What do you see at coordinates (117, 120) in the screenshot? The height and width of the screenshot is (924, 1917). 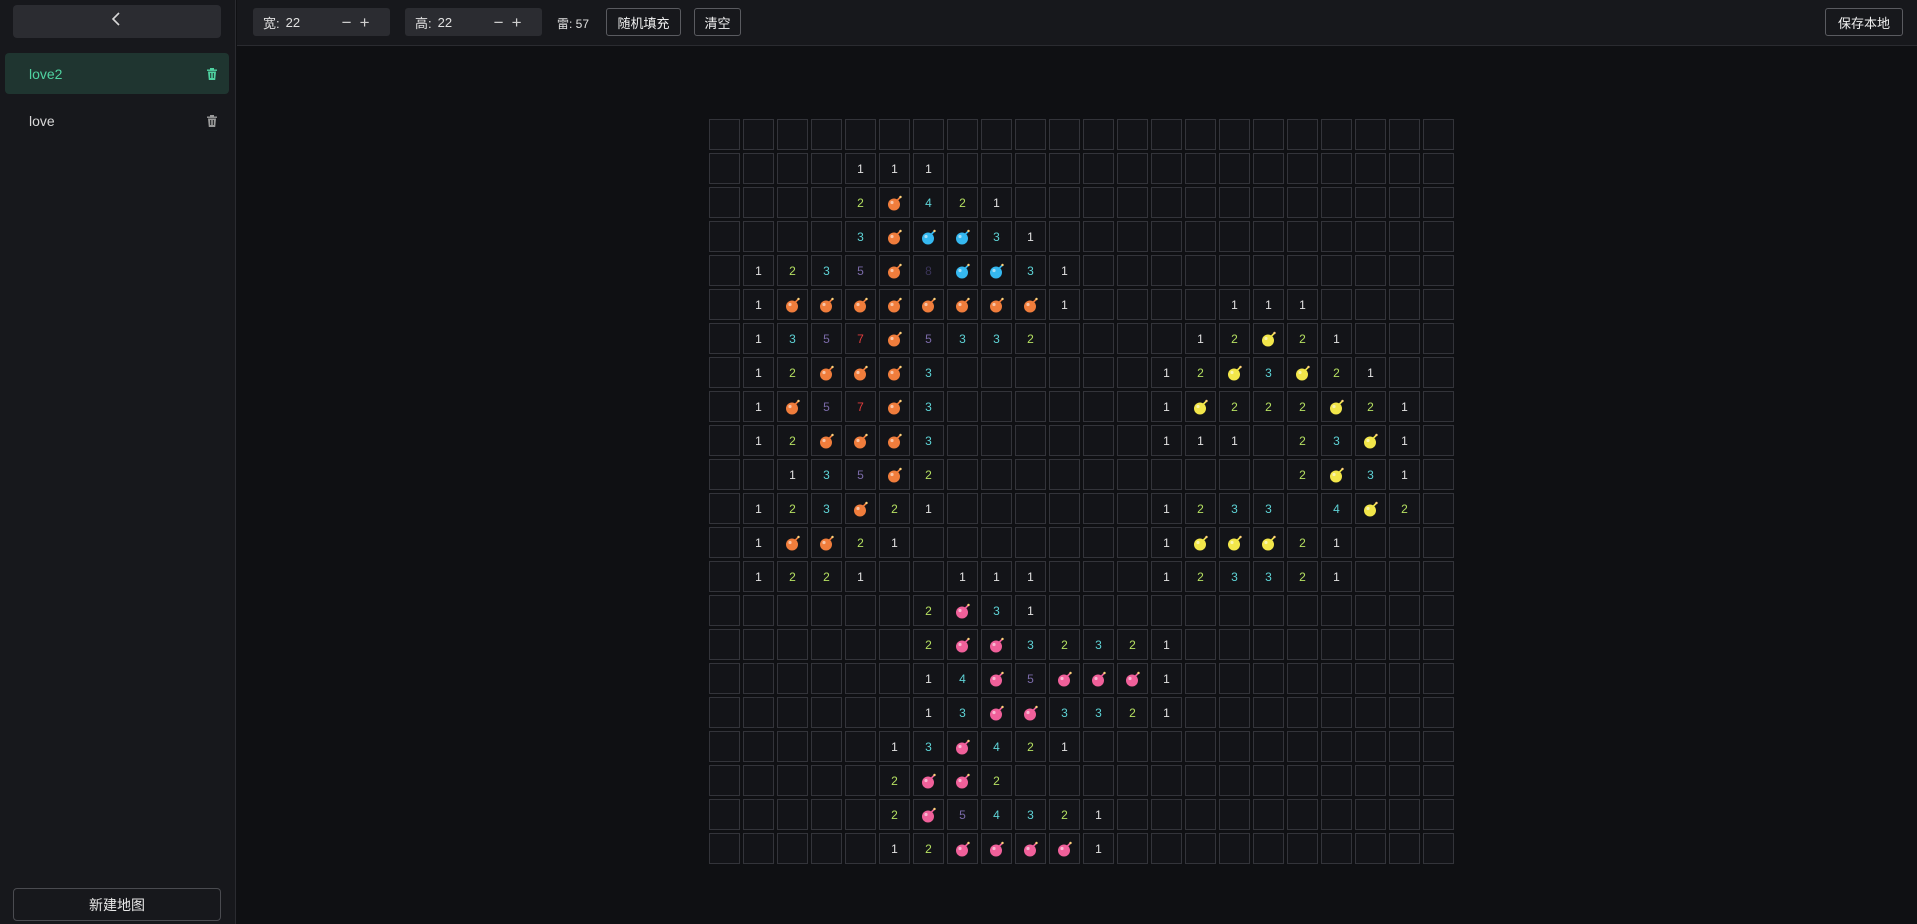 I see `map-item-love: love` at bounding box center [117, 120].